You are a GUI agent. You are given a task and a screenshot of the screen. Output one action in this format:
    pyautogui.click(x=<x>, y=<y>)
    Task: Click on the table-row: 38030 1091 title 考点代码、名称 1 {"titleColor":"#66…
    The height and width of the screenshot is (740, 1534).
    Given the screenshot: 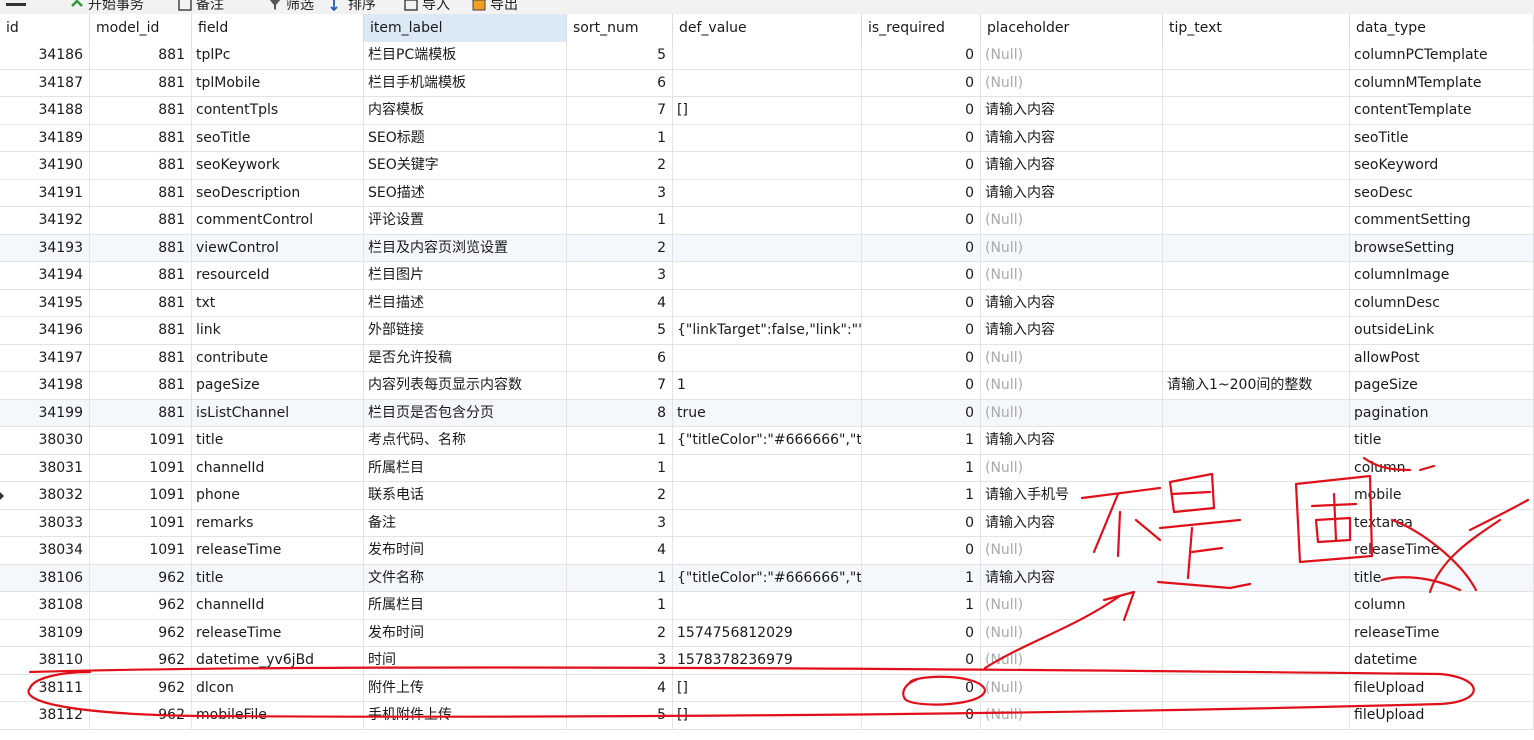 What is the action you would take?
    pyautogui.click(x=767, y=441)
    